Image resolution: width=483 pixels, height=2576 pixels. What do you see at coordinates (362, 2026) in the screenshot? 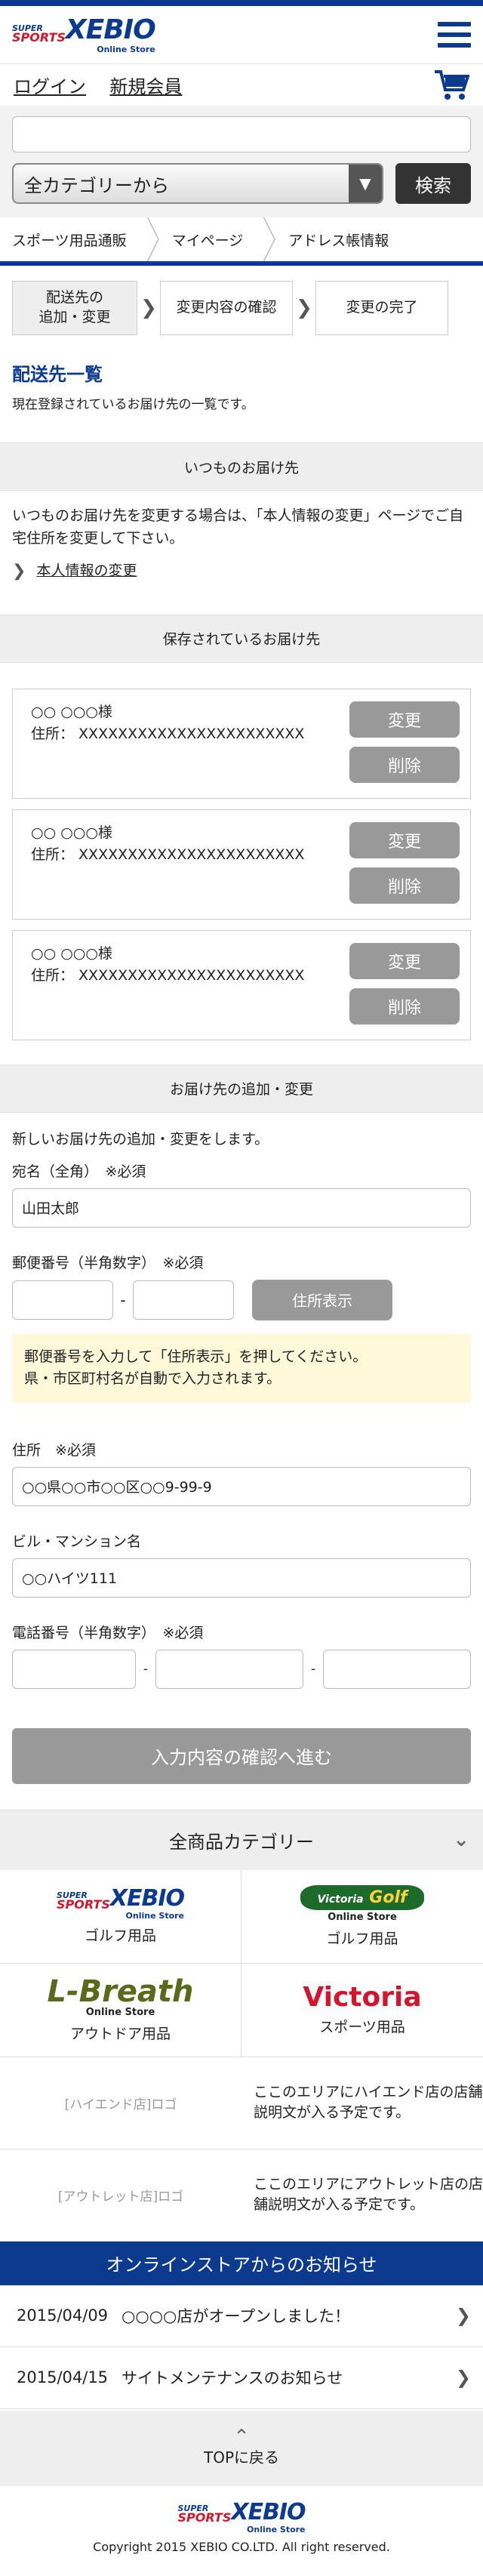
I see `brand-label: スポーツ用品` at bounding box center [362, 2026].